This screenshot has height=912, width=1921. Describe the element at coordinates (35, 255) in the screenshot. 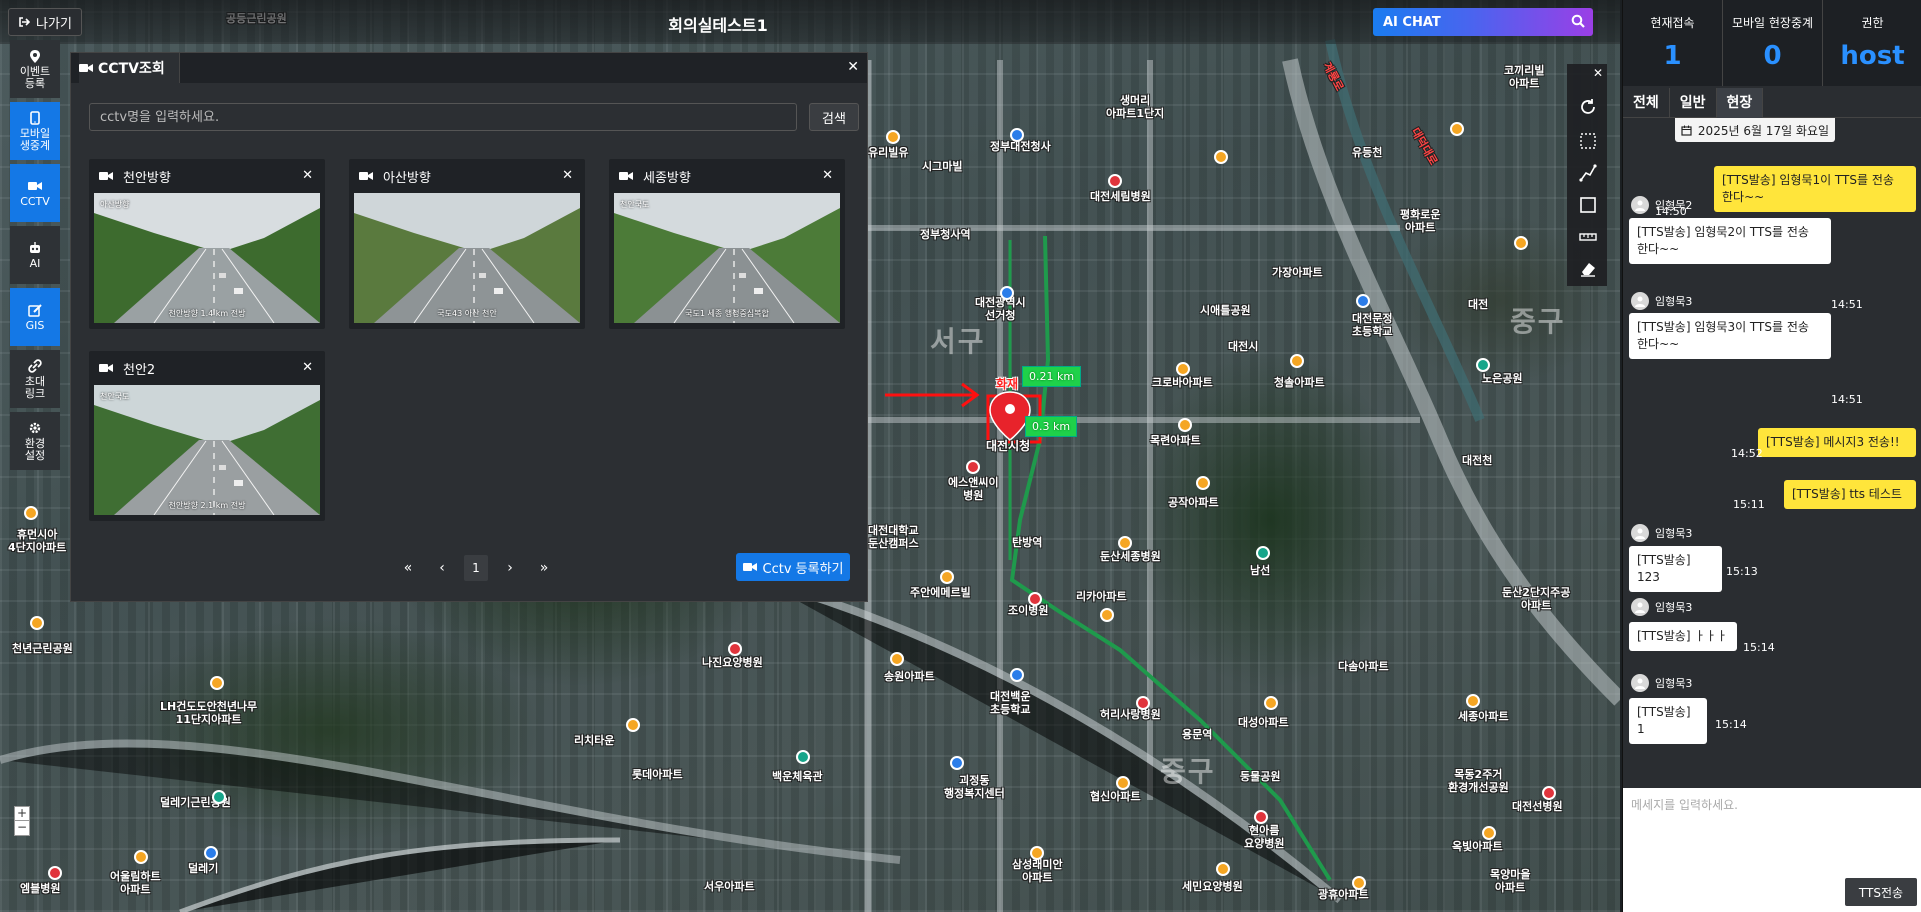

I see `nav-item-ai: AI` at that location.